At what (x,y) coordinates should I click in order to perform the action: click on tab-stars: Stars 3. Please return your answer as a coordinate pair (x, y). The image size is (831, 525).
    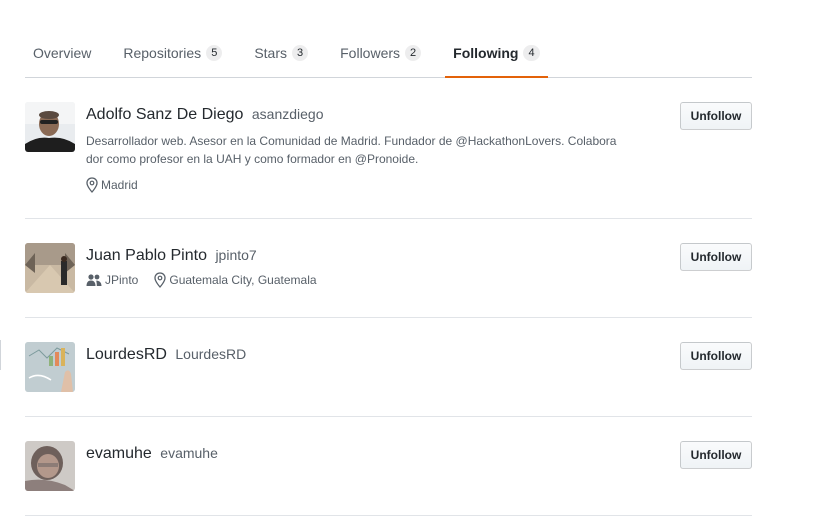
    Looking at the image, I should click on (281, 52).